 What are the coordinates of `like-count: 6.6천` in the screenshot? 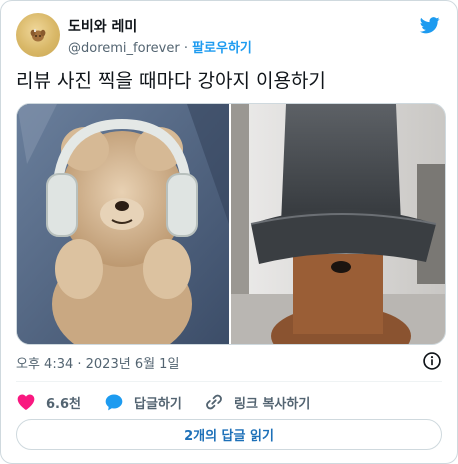 It's located at (63, 404).